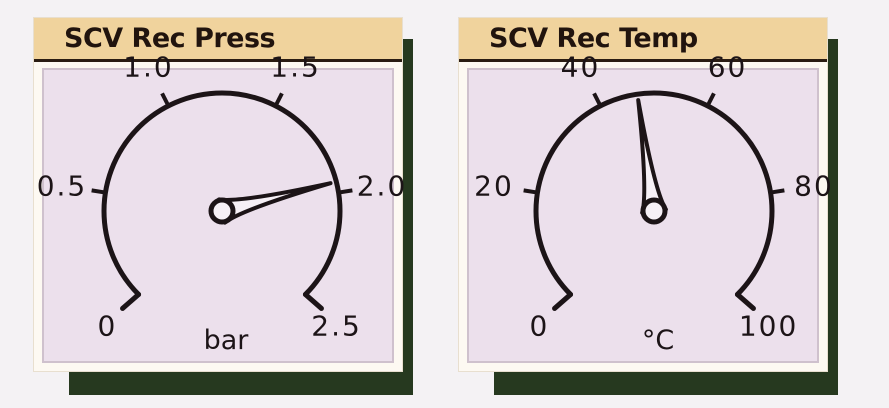 Image resolution: width=889 pixels, height=408 pixels. I want to click on unit-label: °C, so click(658, 340).